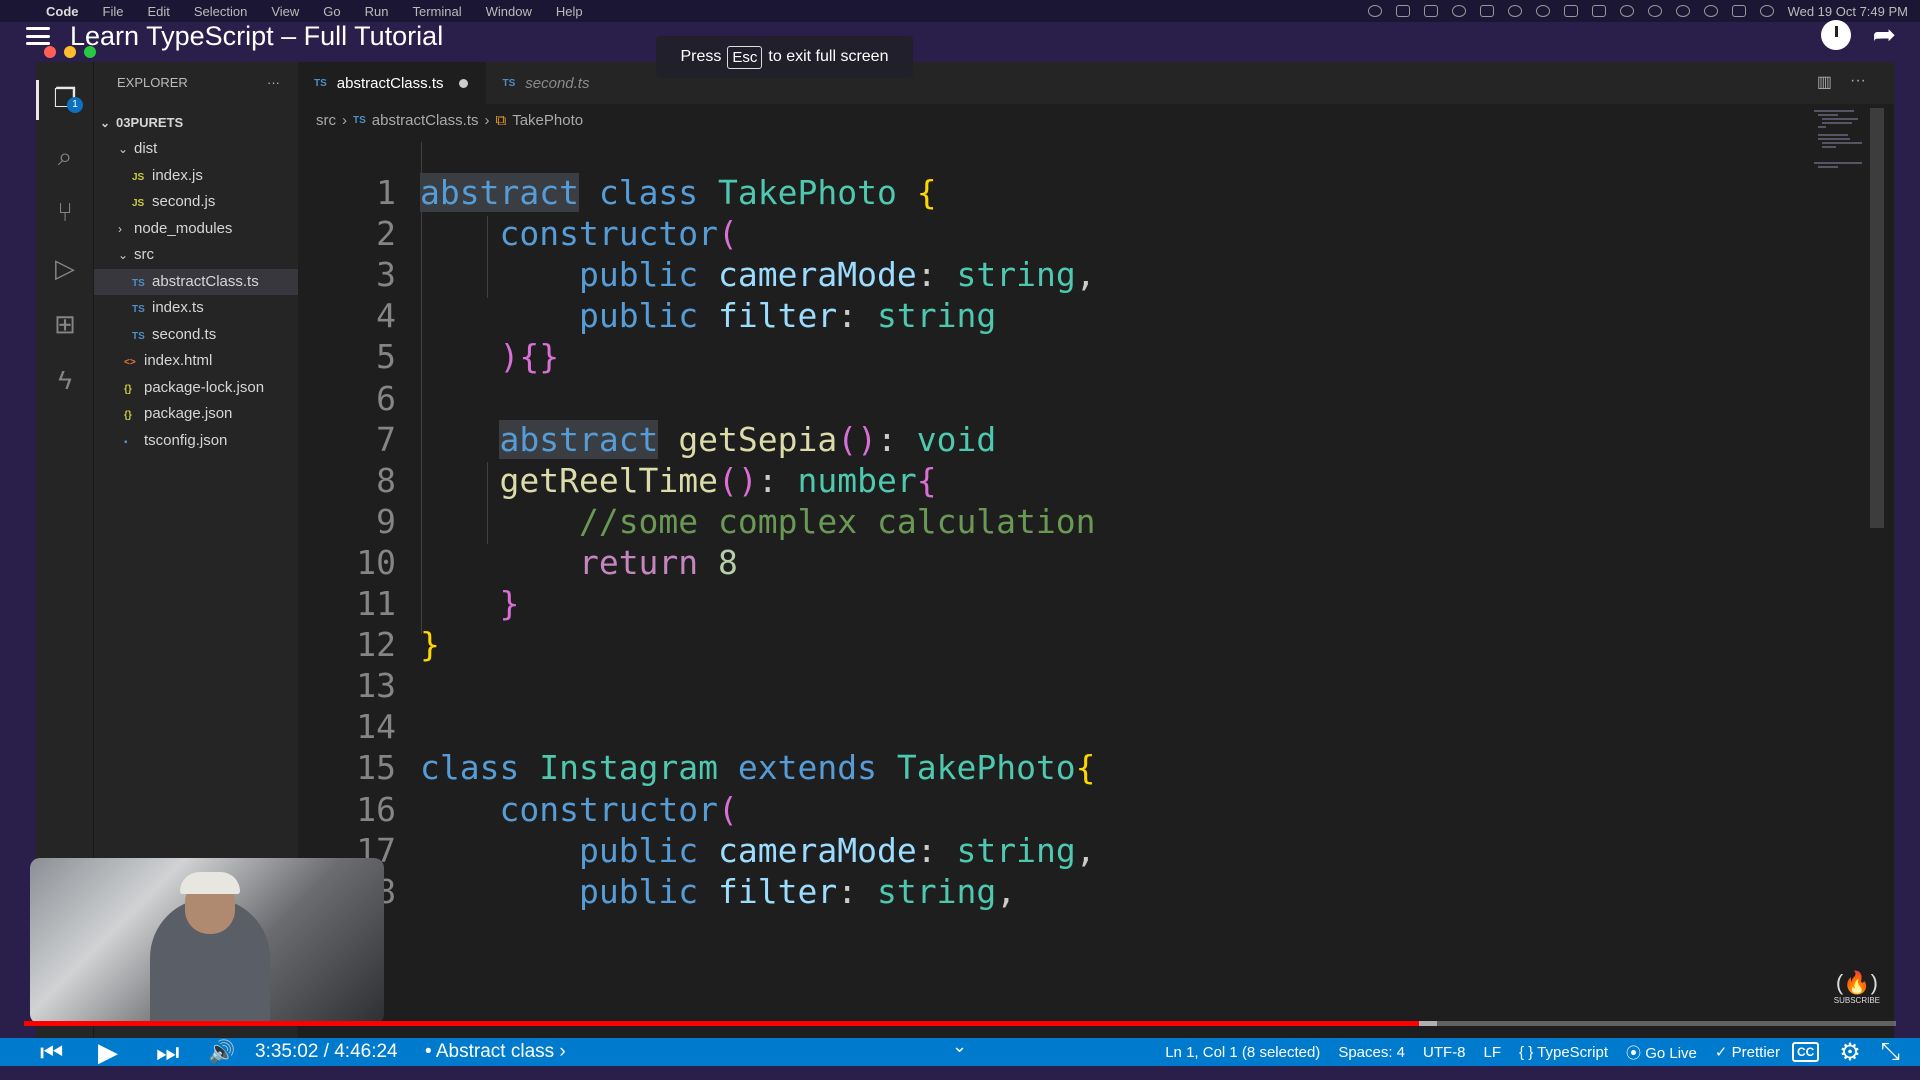 Image resolution: width=1920 pixels, height=1080 pixels. What do you see at coordinates (65, 212) in the screenshot?
I see `source-control-icon: ⑂` at bounding box center [65, 212].